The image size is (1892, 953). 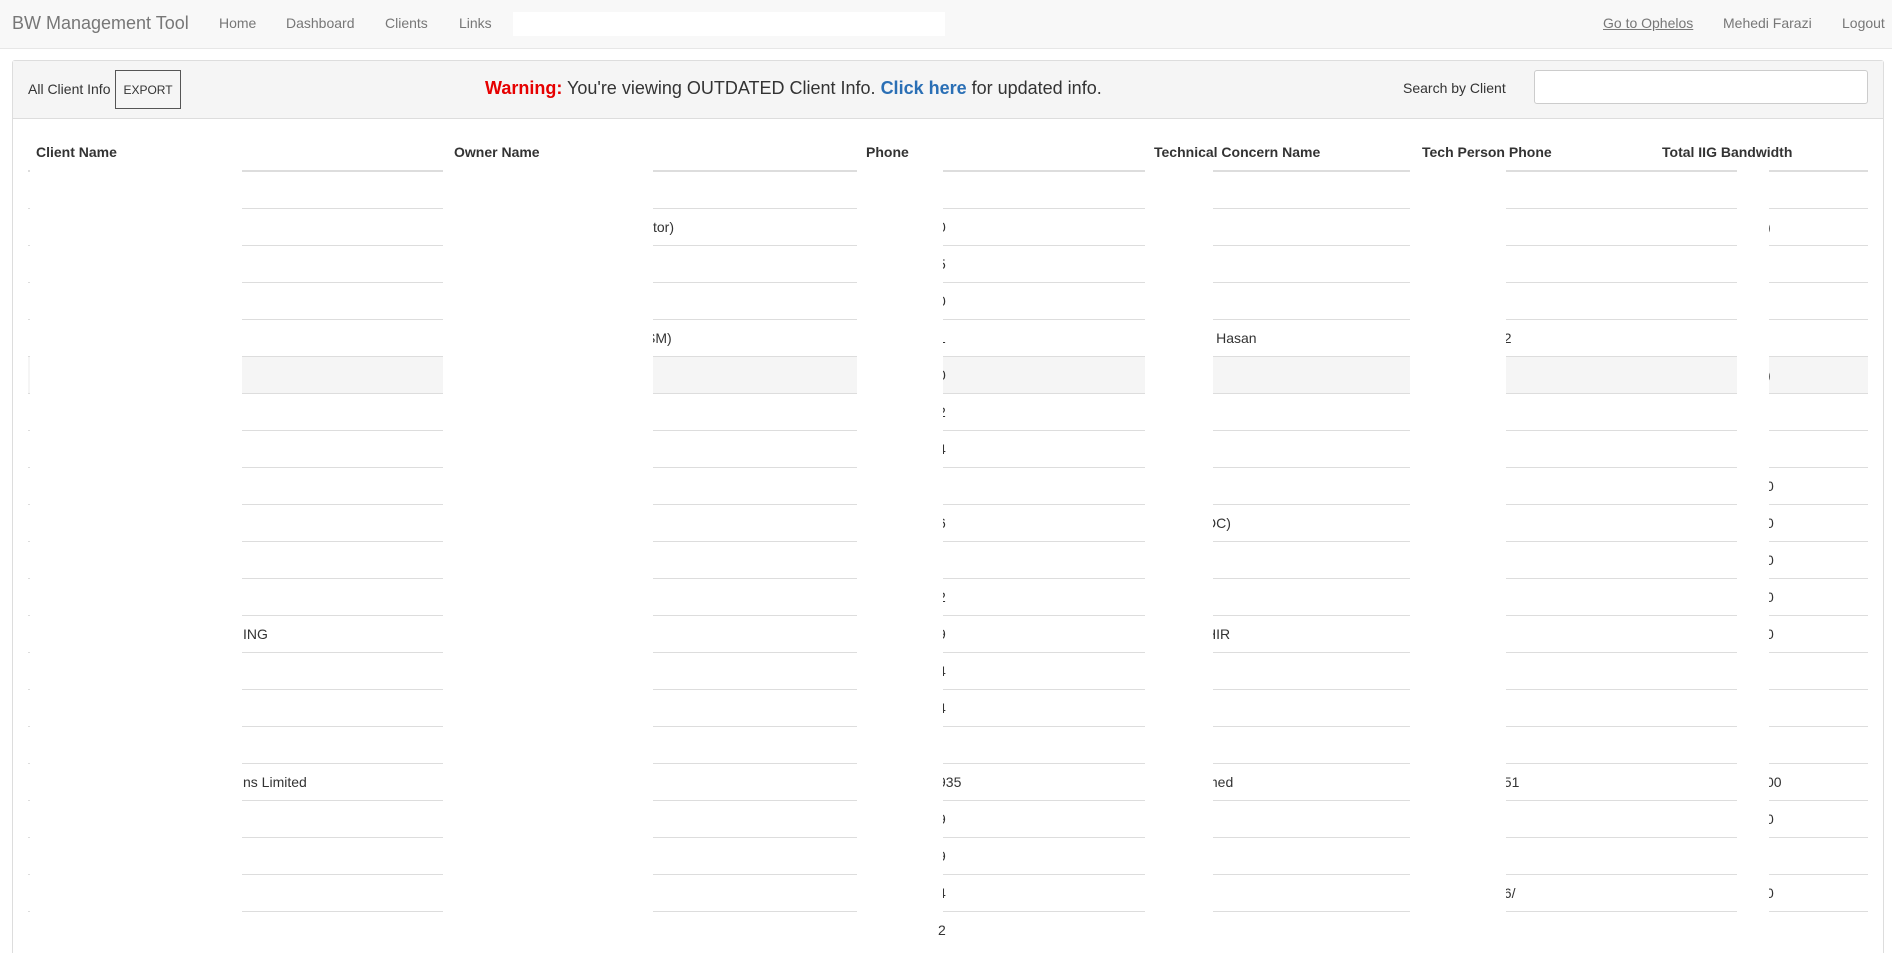 What do you see at coordinates (1648, 23) in the screenshot?
I see `go-to-ophelos-link: Go to Ophelos` at bounding box center [1648, 23].